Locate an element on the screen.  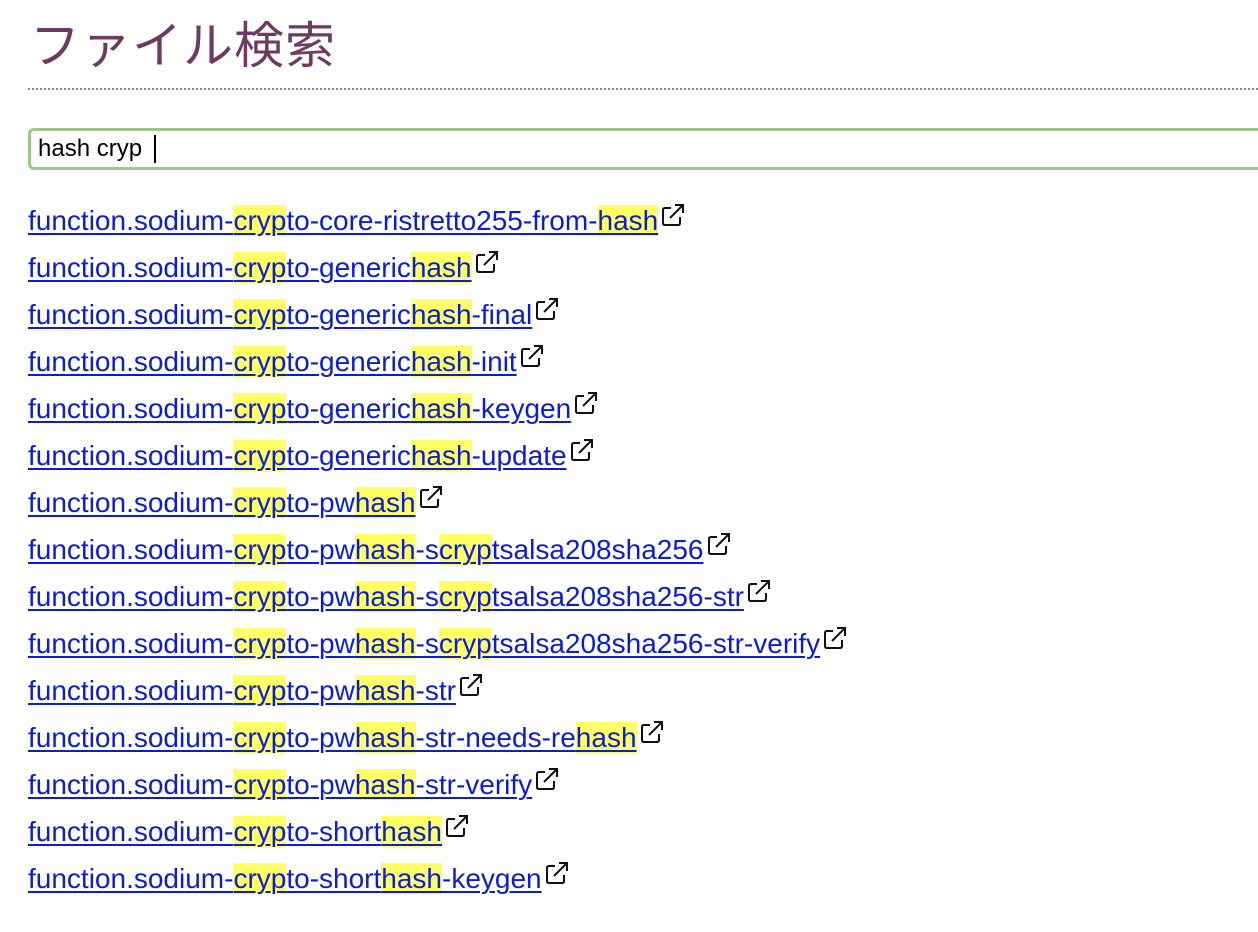
result-item: function.sodium-crypto-pwhash-str-verify is located at coordinates (438, 786).